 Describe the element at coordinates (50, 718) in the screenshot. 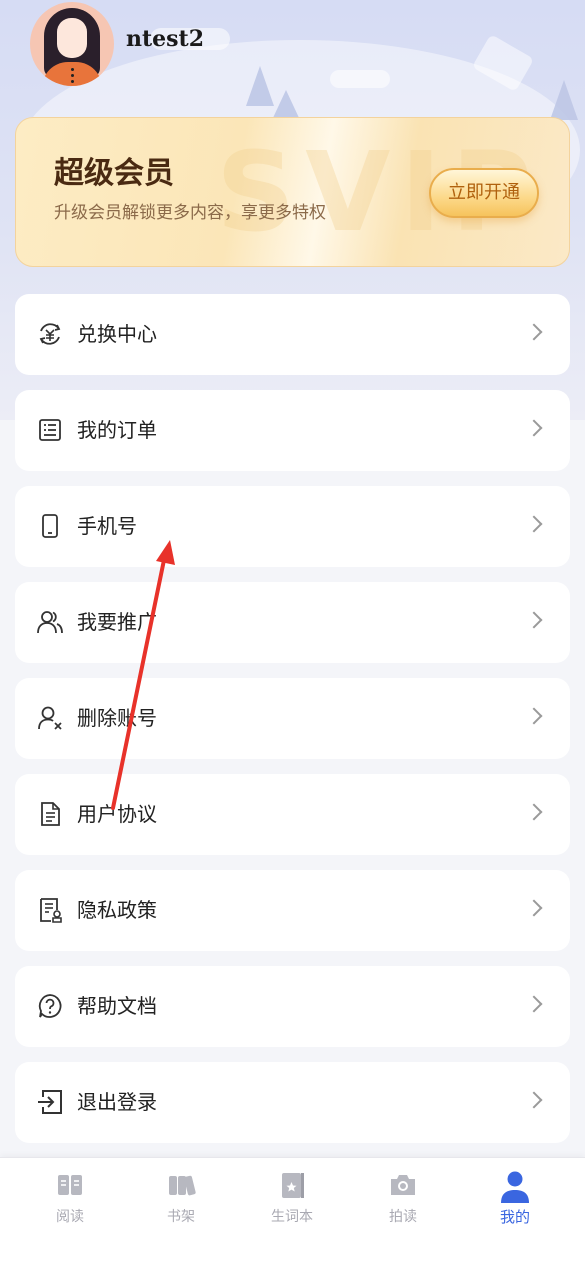

I see `user-delete-icon` at that location.